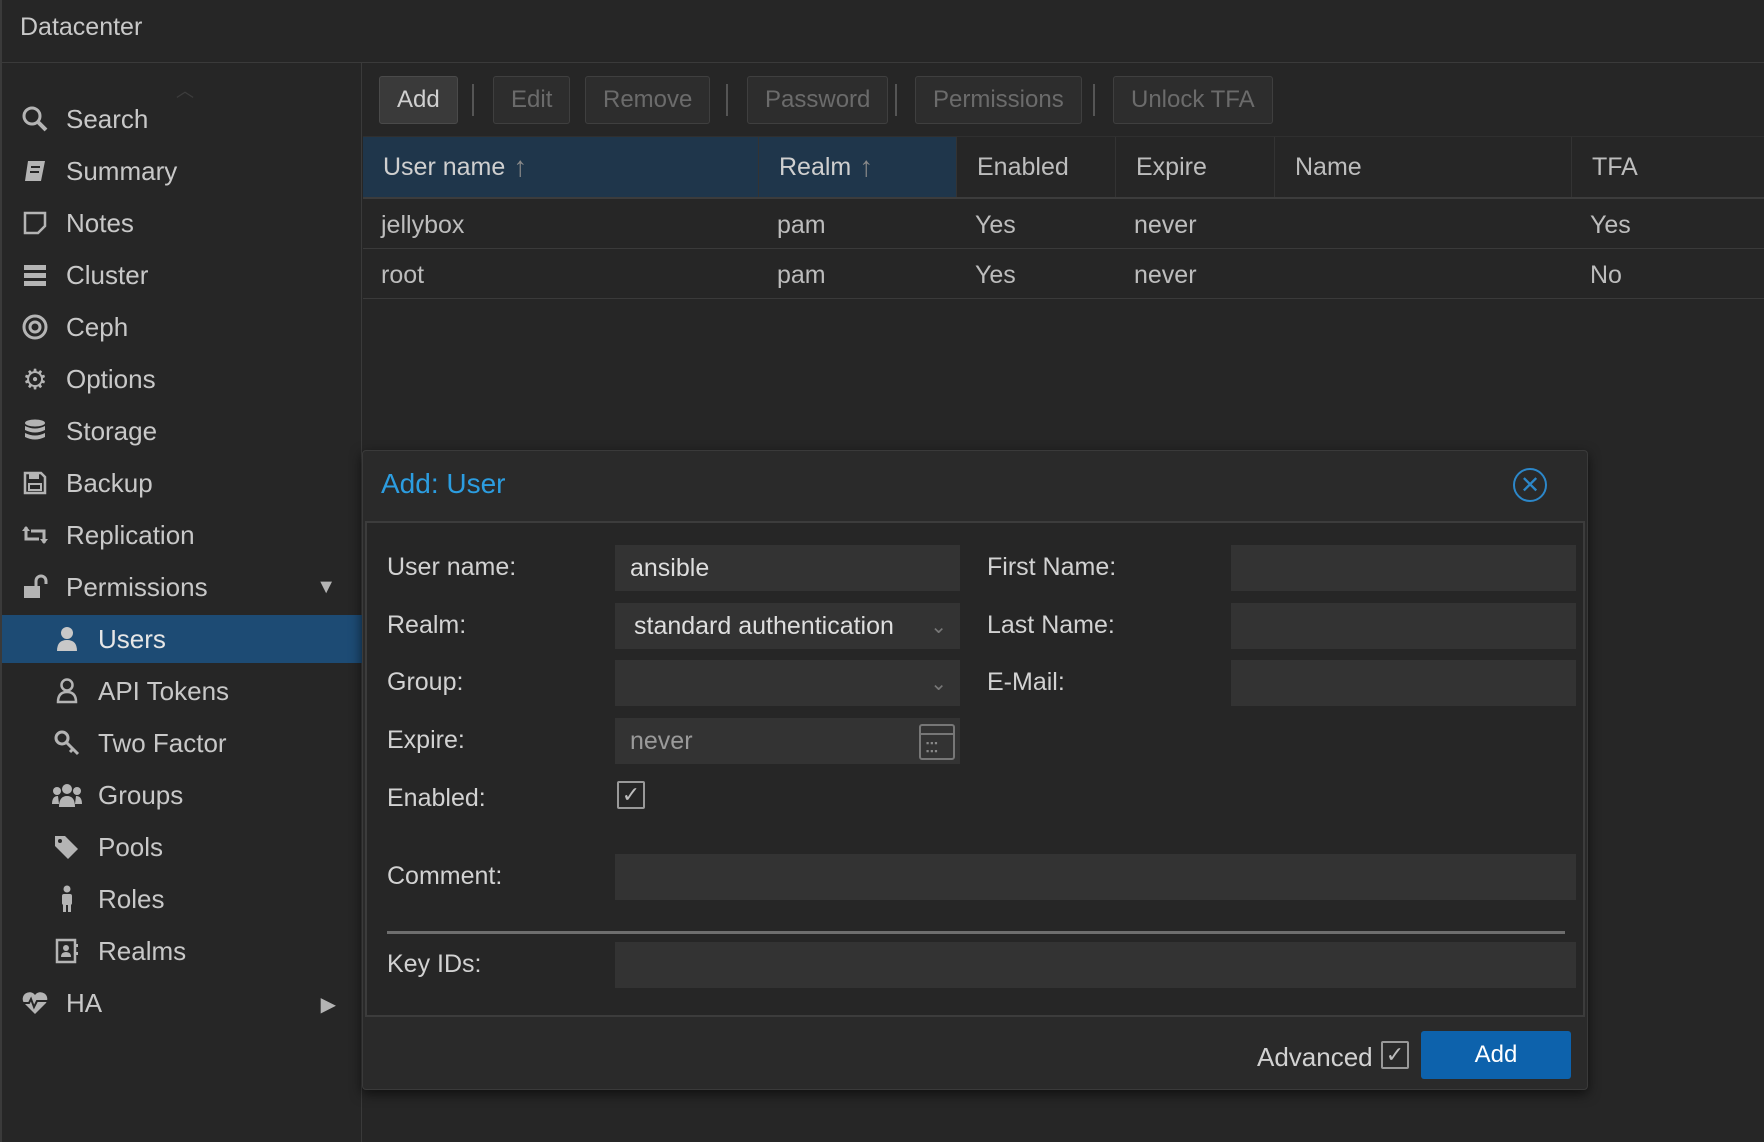  I want to click on scroll-up-icon: ︿, so click(185, 89).